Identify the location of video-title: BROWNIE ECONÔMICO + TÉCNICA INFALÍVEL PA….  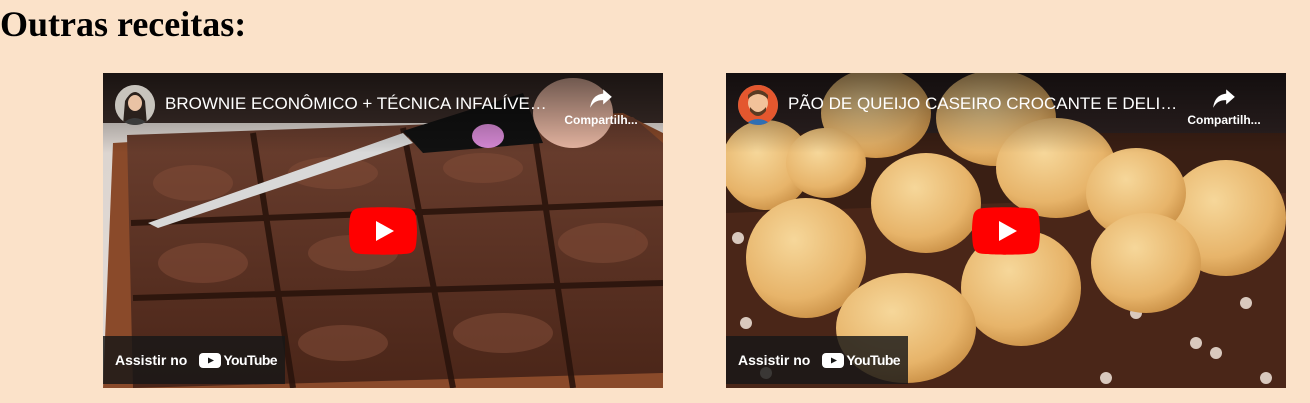
(360, 104).